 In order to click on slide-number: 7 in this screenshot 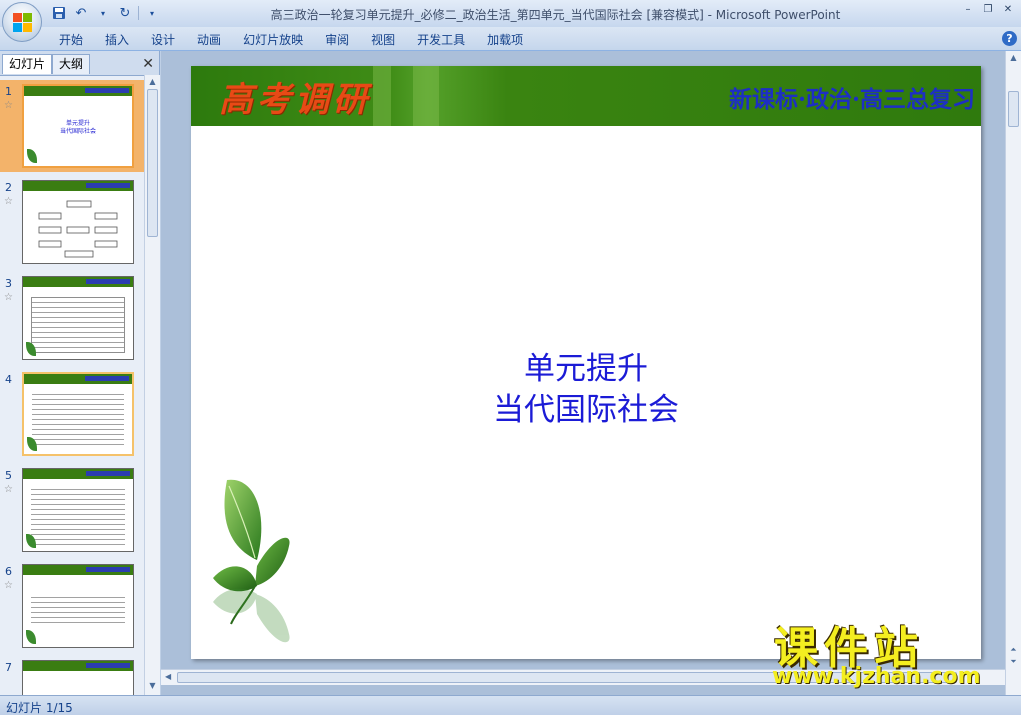, I will do `click(8, 667)`.